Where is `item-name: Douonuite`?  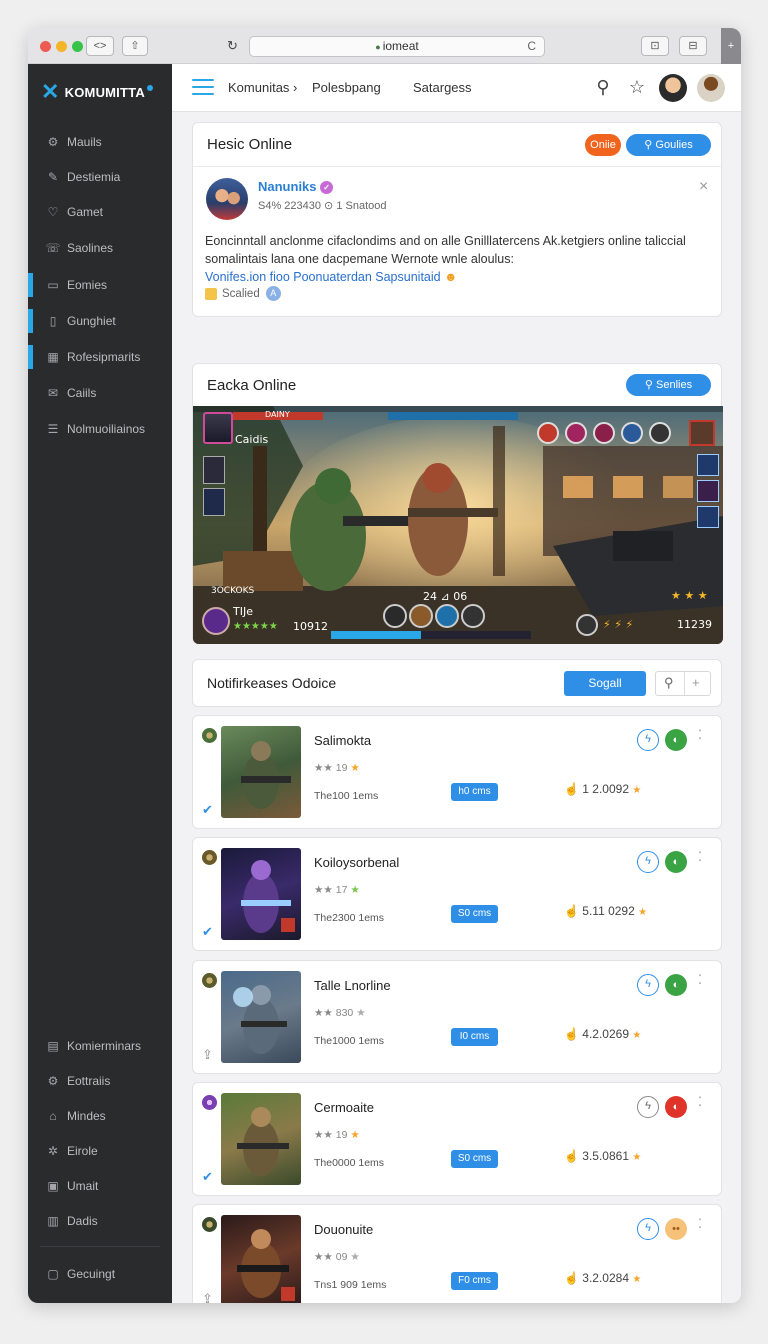
item-name: Douonuite is located at coordinates (343, 1229).